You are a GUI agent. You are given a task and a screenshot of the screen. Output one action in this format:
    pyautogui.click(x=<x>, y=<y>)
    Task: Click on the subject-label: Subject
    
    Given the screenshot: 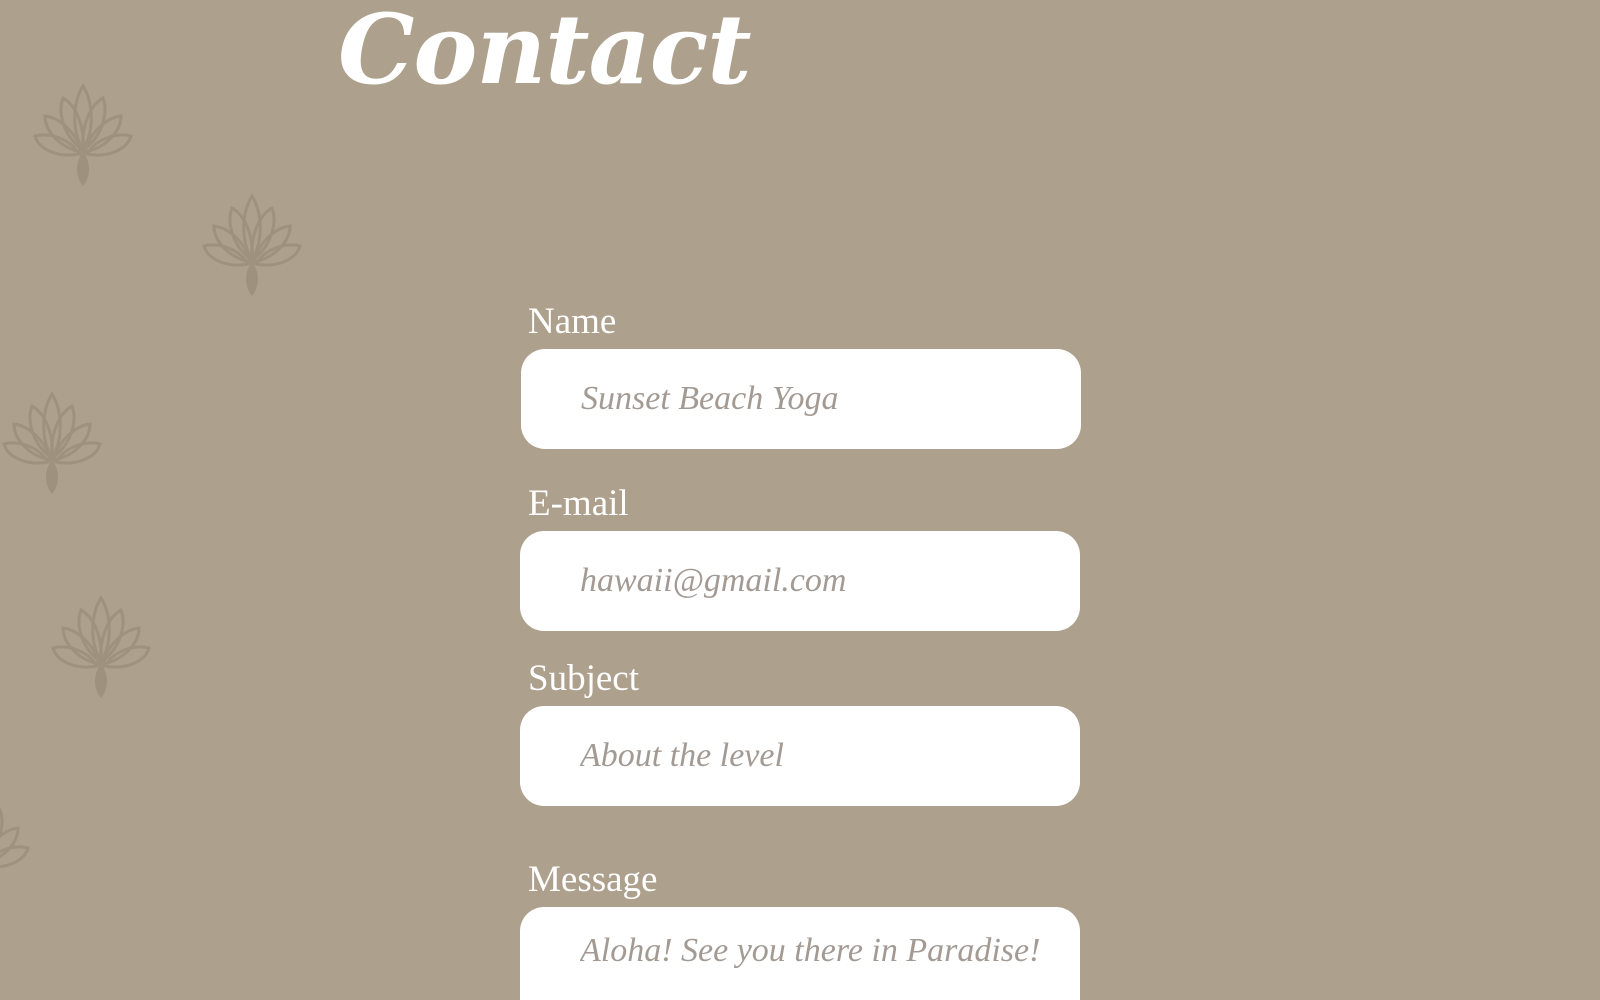 What is the action you would take?
    pyautogui.click(x=583, y=678)
    